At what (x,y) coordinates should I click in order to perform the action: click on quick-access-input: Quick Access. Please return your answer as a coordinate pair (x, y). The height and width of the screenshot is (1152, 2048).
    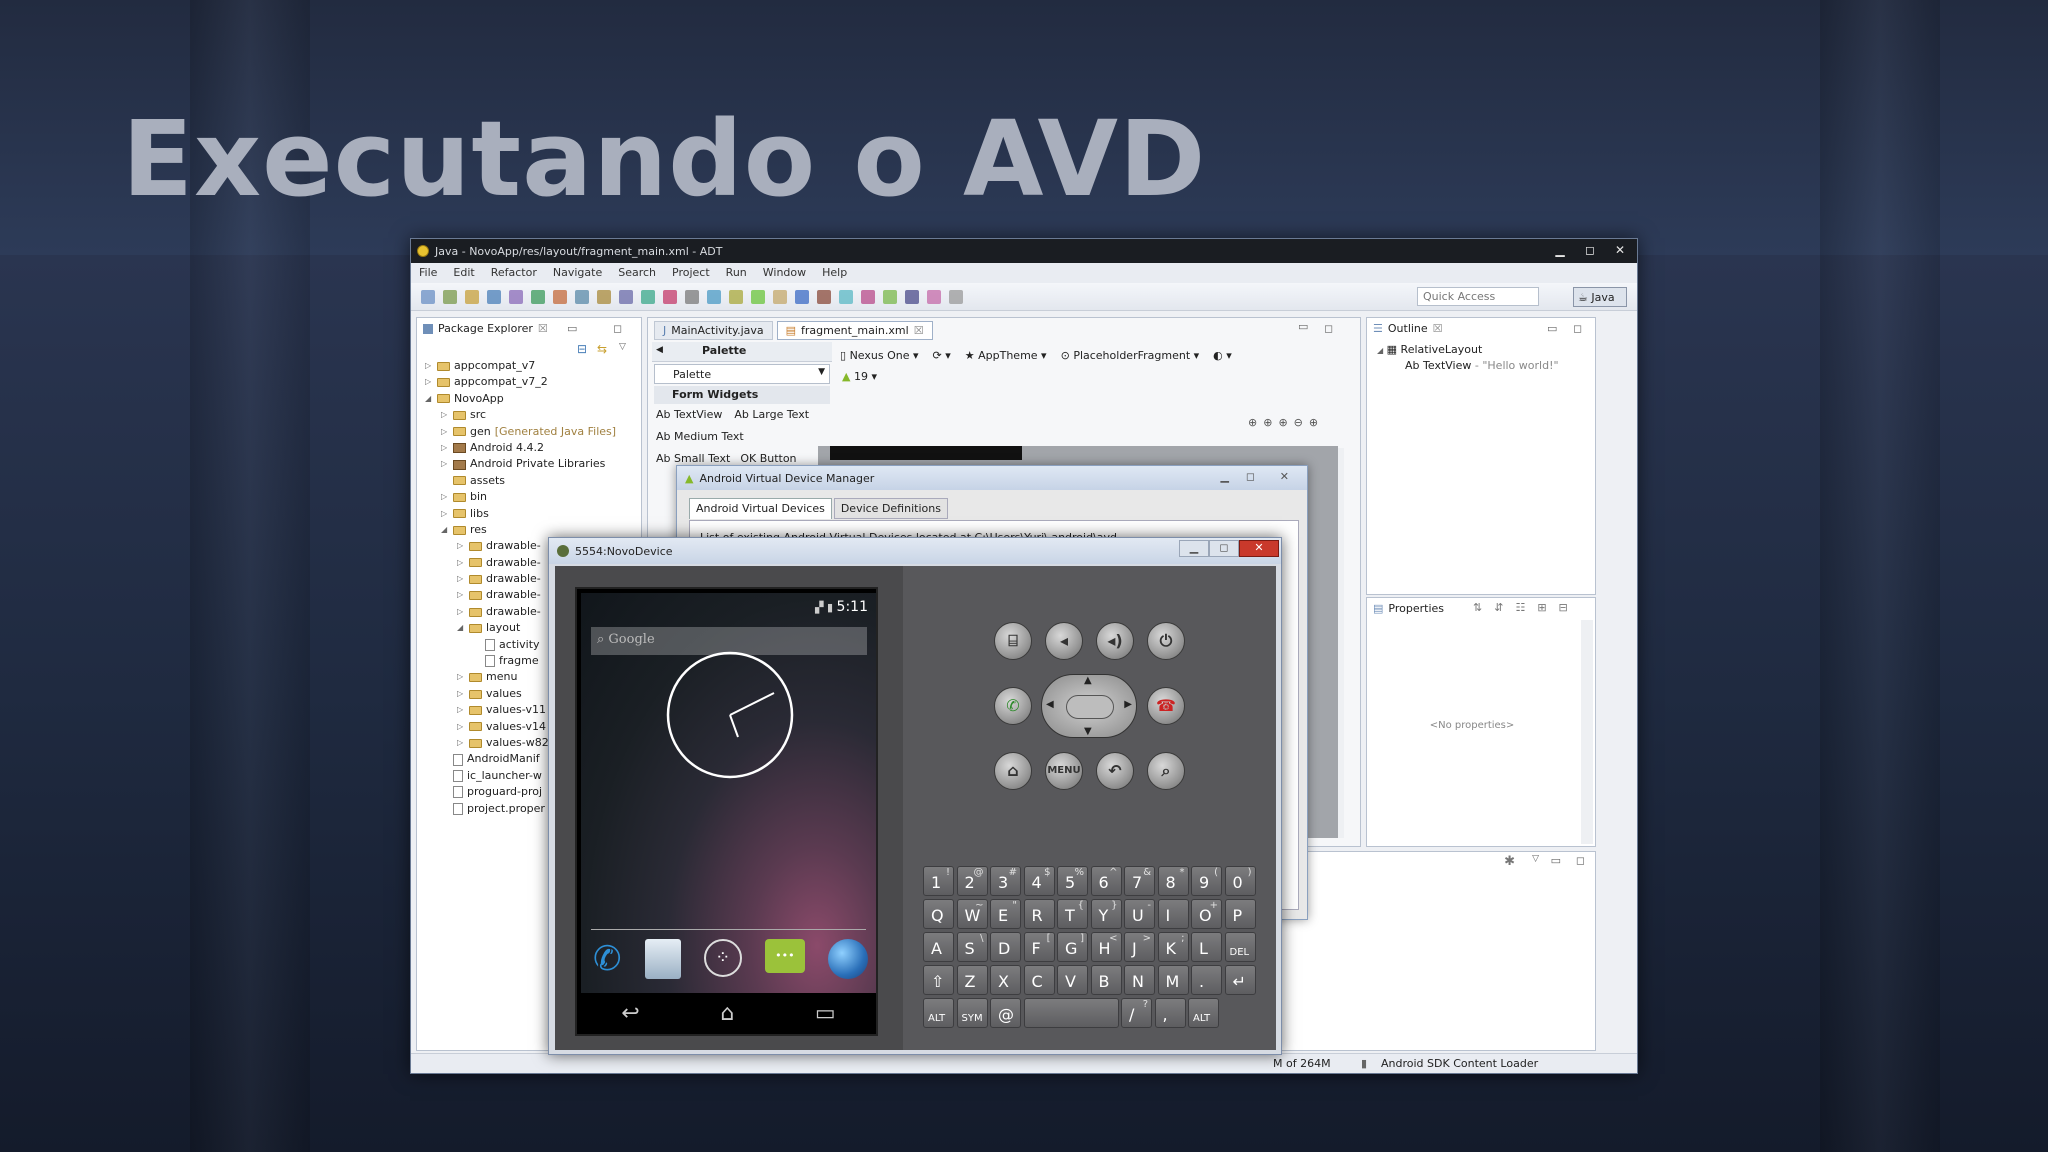
    Looking at the image, I should click on (1478, 296).